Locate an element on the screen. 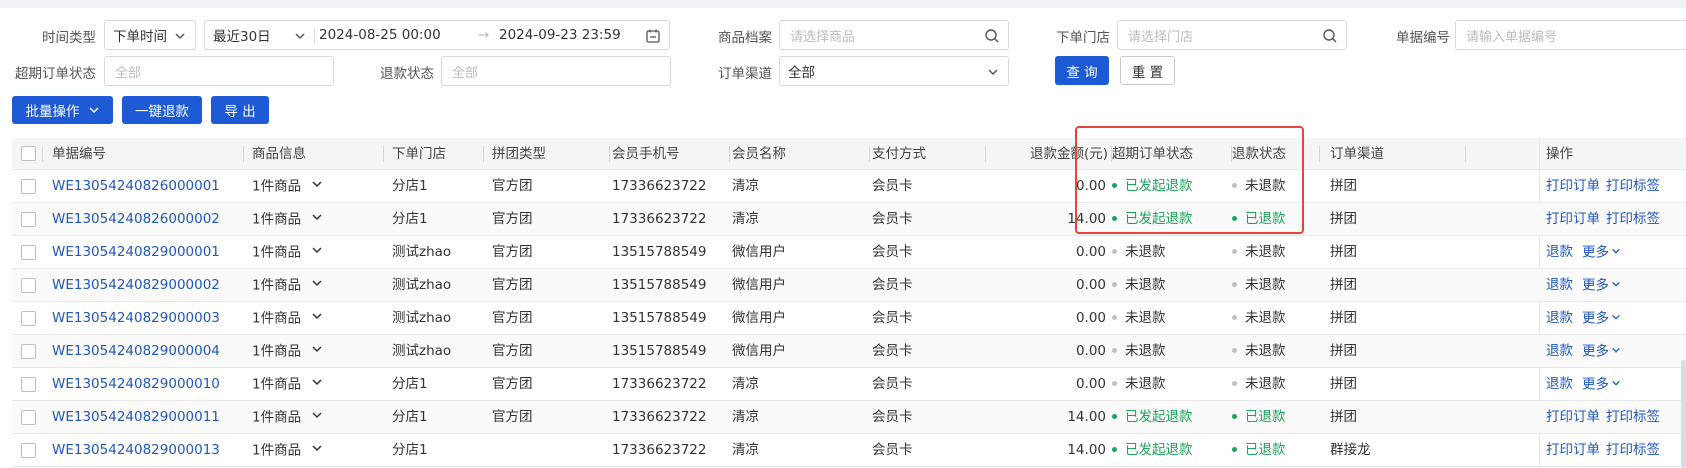 The width and height of the screenshot is (1686, 468). overdue-select: 全部 is located at coordinates (219, 71).